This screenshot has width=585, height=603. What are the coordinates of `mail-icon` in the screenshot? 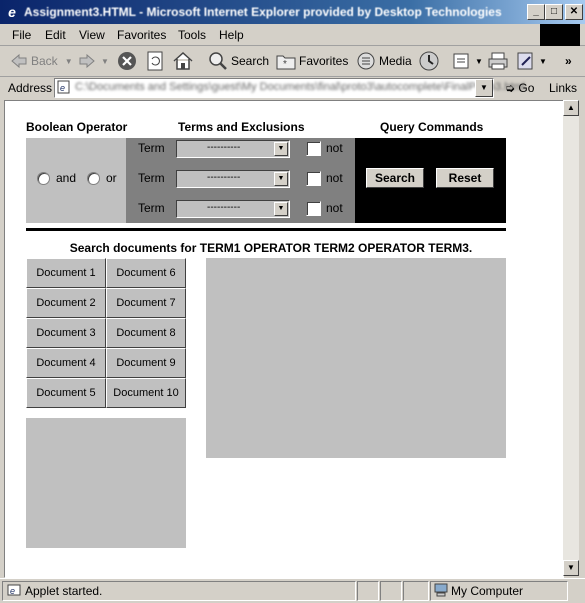 It's located at (461, 61).